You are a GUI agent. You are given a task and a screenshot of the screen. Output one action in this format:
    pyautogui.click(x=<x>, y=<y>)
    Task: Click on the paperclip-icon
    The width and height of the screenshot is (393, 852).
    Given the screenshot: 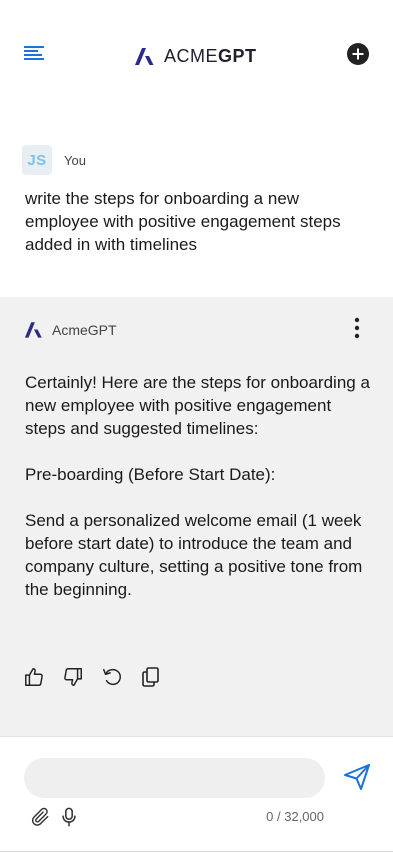 What is the action you would take?
    pyautogui.click(x=40, y=816)
    